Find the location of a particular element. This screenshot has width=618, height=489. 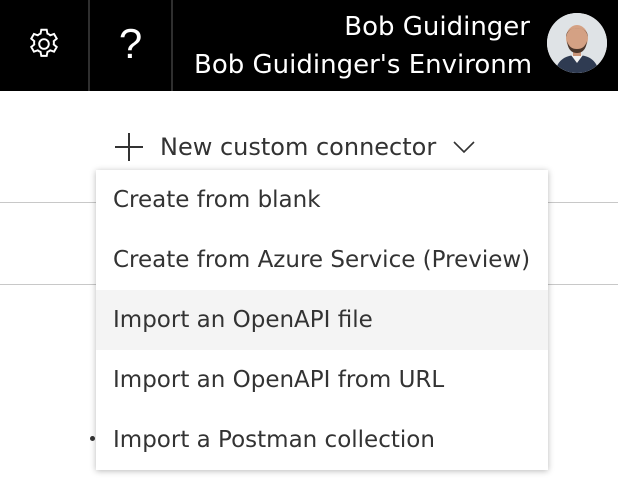

new-custom-connector-button: New custom connector is located at coordinates (294, 147).